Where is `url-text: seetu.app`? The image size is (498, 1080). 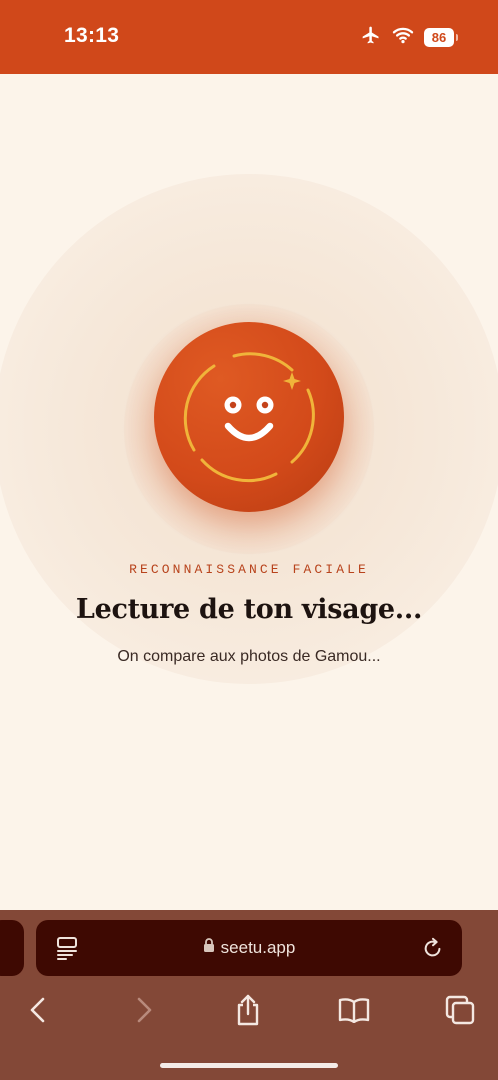 url-text: seetu.app is located at coordinates (258, 947).